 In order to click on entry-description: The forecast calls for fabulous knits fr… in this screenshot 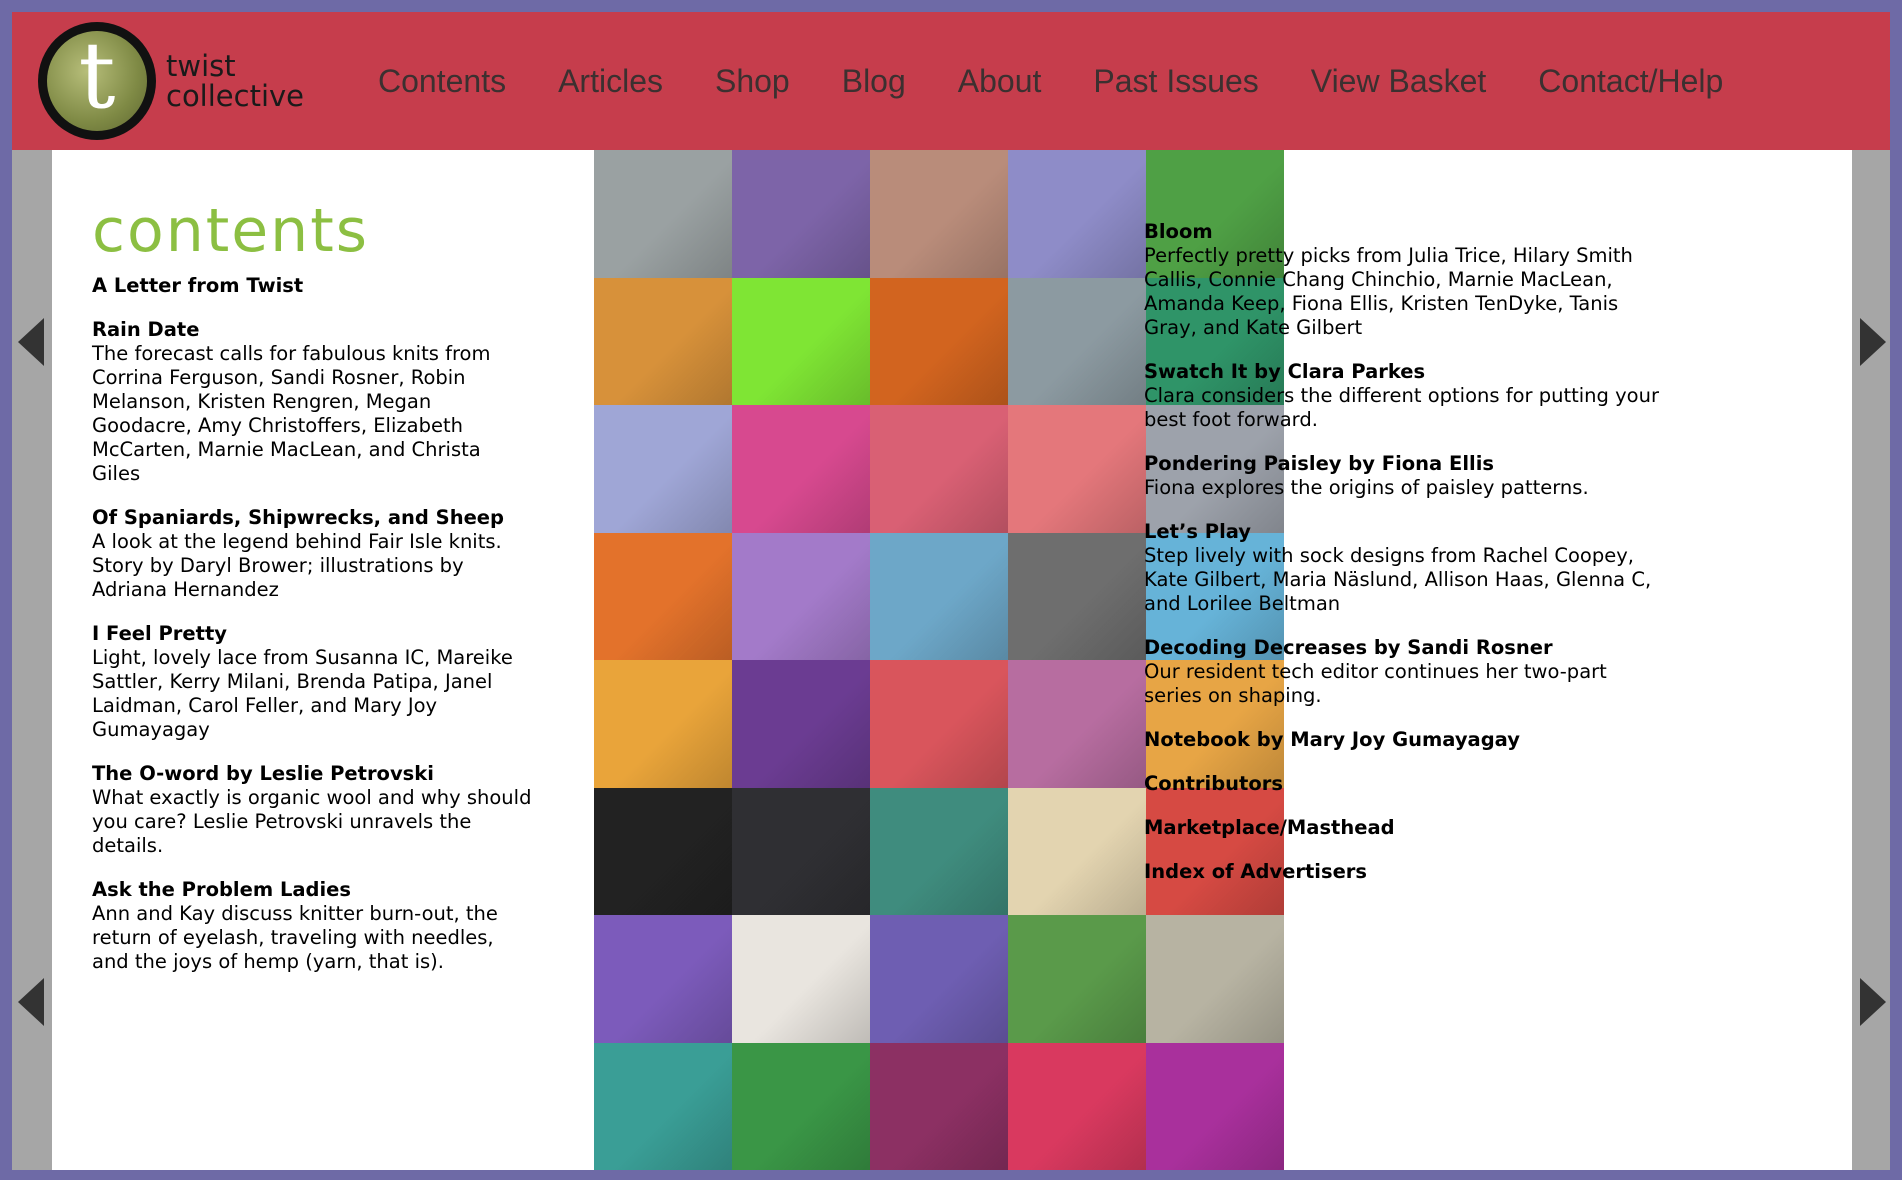, I will do `click(291, 413)`.